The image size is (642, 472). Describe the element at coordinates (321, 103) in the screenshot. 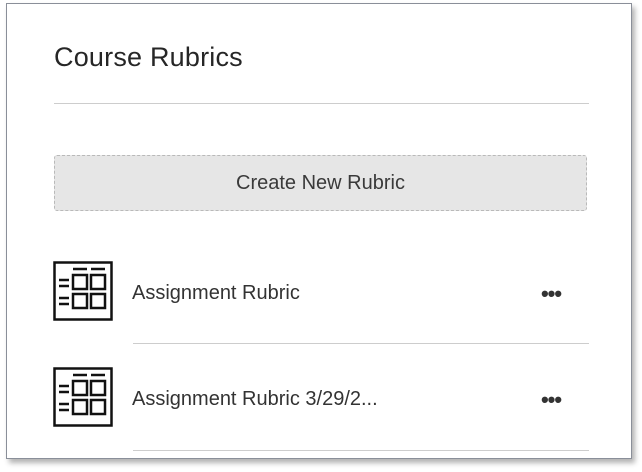

I see `title-divider` at that location.